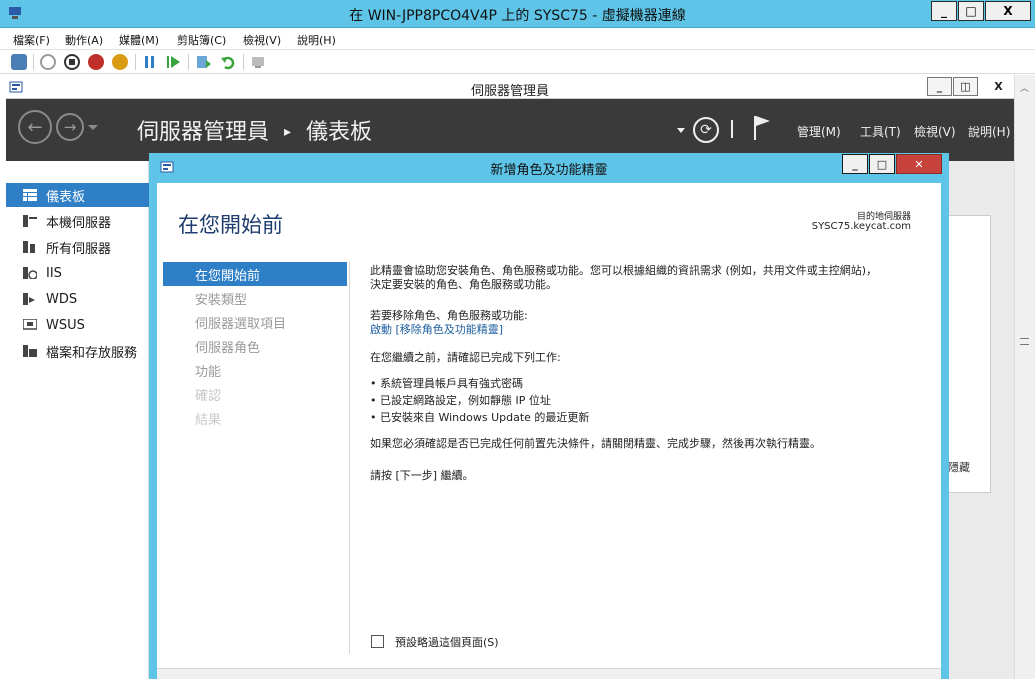  Describe the element at coordinates (882, 164) in the screenshot. I see `wizard-maximize-button: □` at that location.